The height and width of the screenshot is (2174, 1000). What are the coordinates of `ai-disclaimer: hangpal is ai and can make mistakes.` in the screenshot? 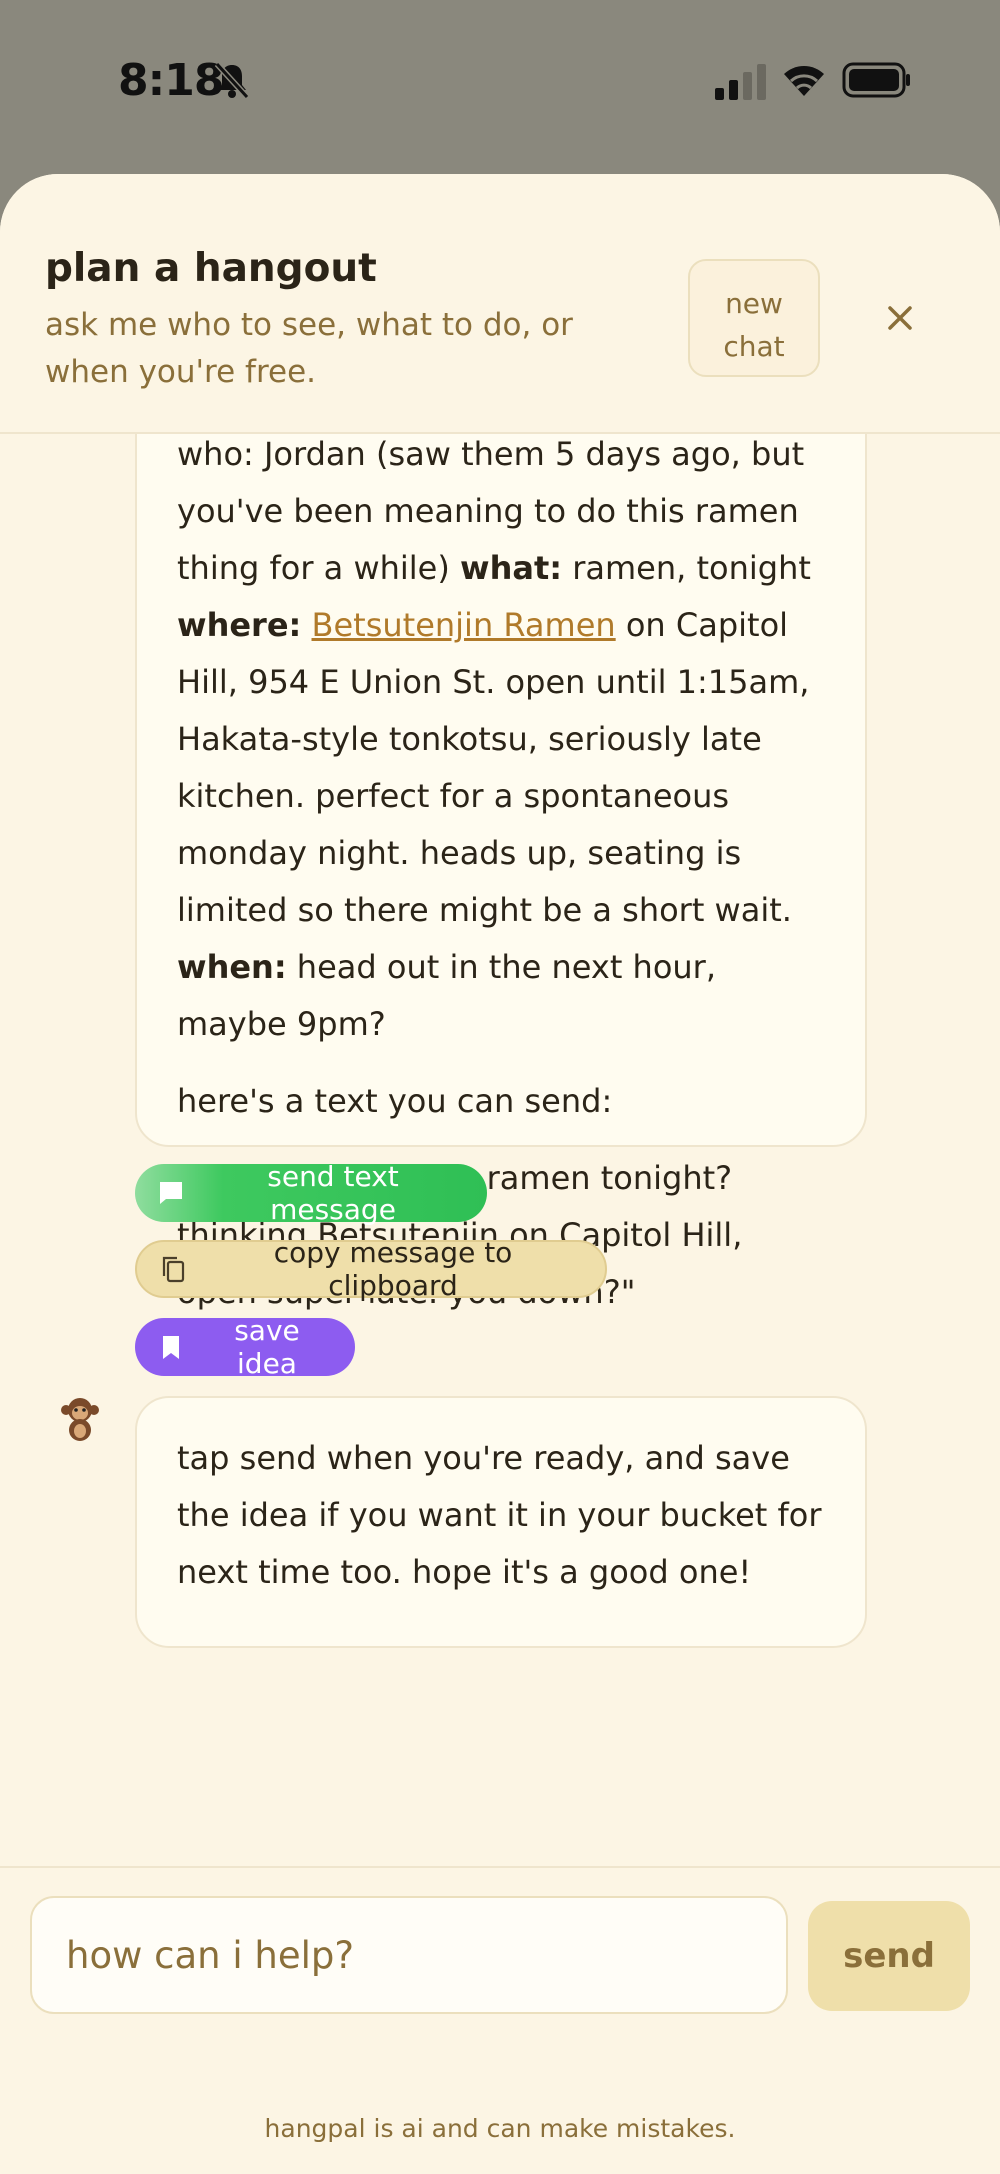 It's located at (500, 2128).